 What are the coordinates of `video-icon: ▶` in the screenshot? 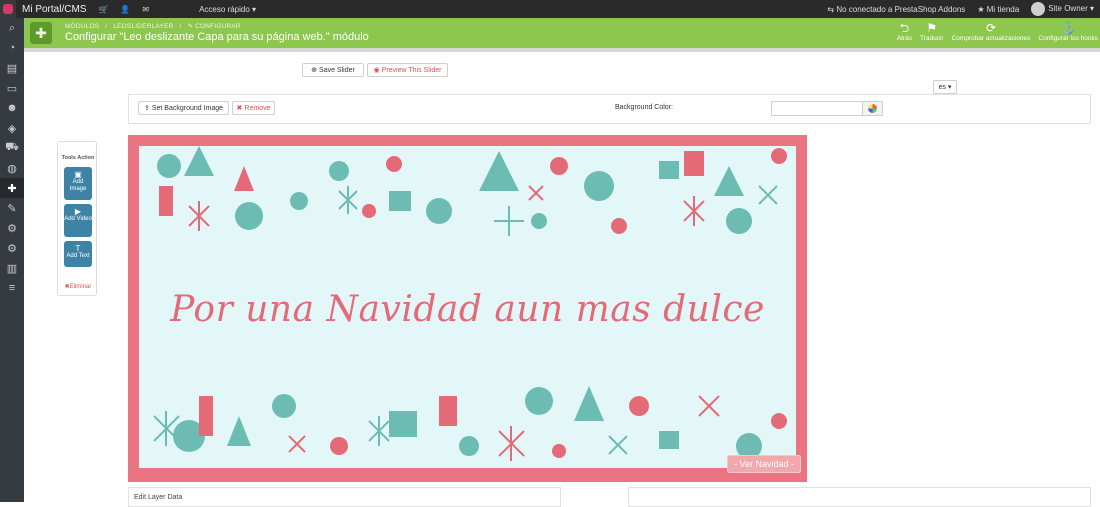 It's located at (78, 211).